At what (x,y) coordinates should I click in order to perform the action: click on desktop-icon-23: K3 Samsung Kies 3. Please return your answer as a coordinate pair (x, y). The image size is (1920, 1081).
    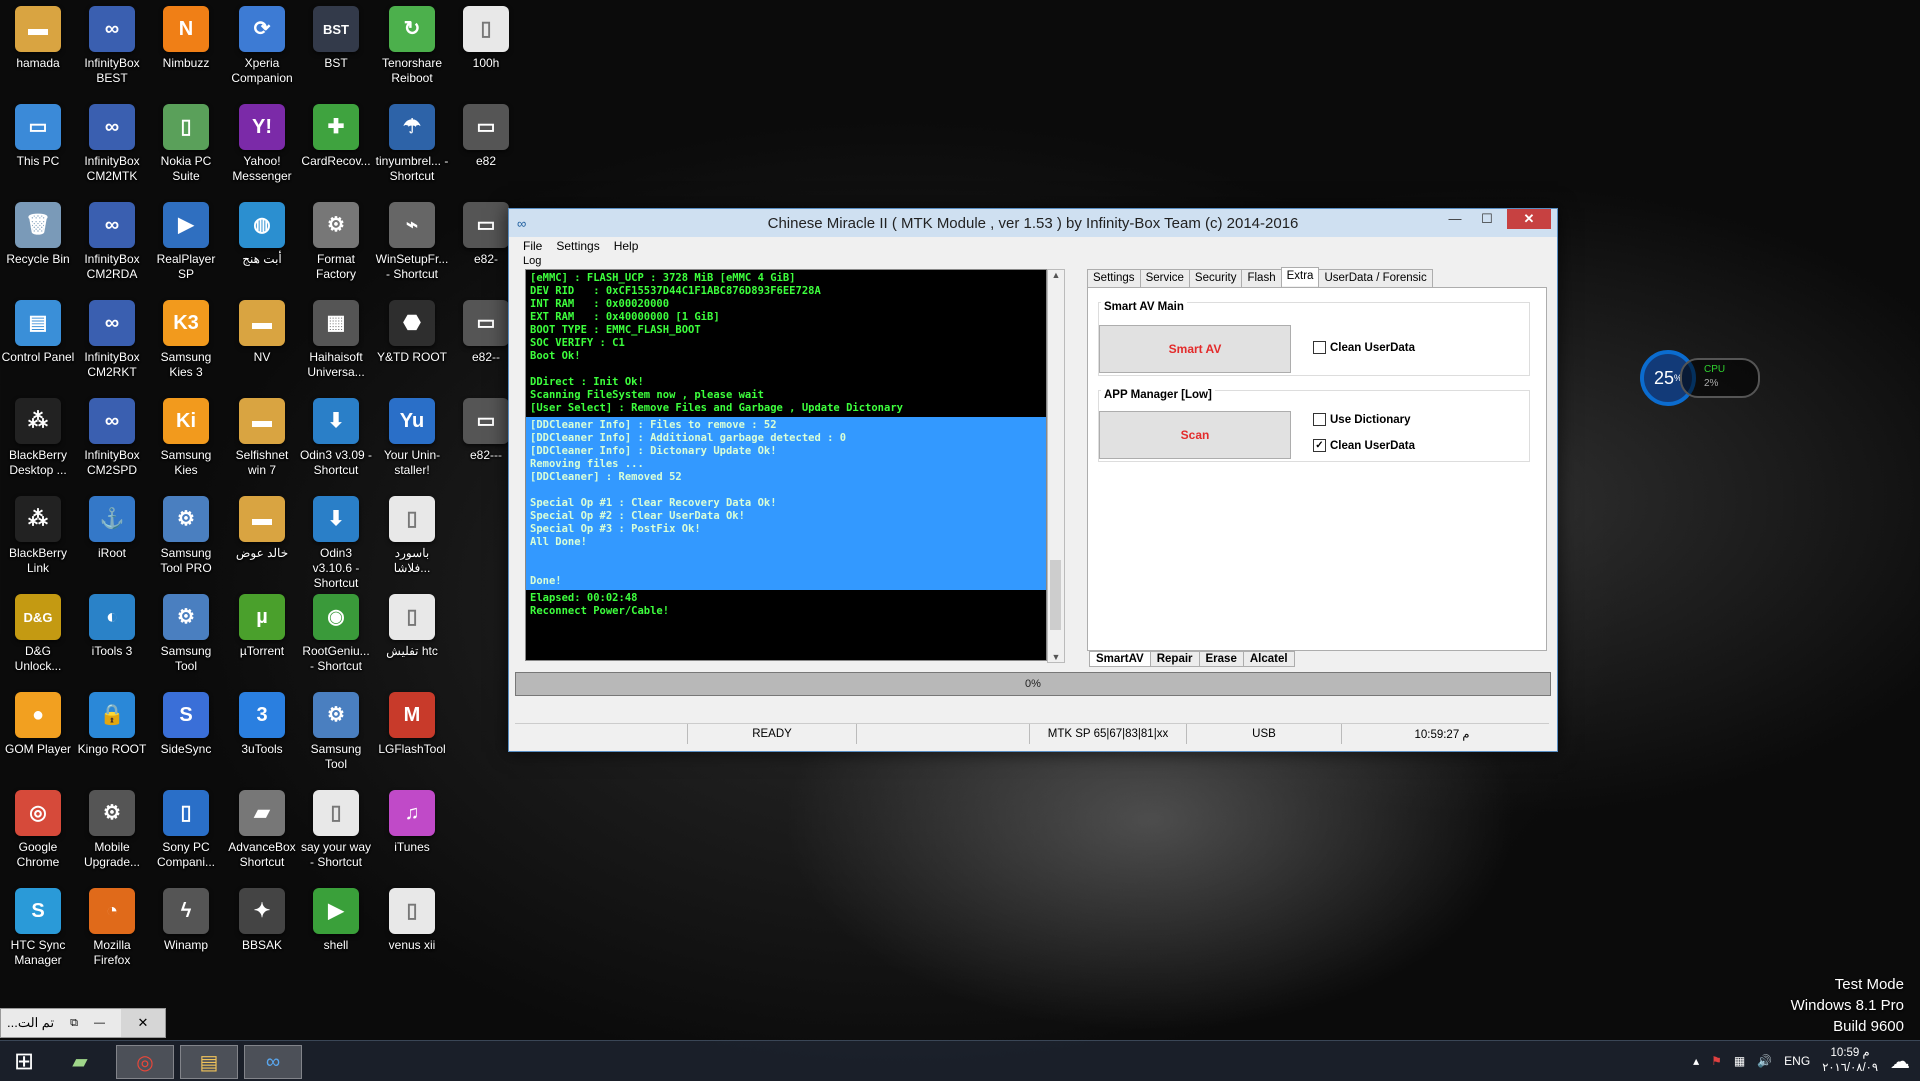
    Looking at the image, I should click on (186, 343).